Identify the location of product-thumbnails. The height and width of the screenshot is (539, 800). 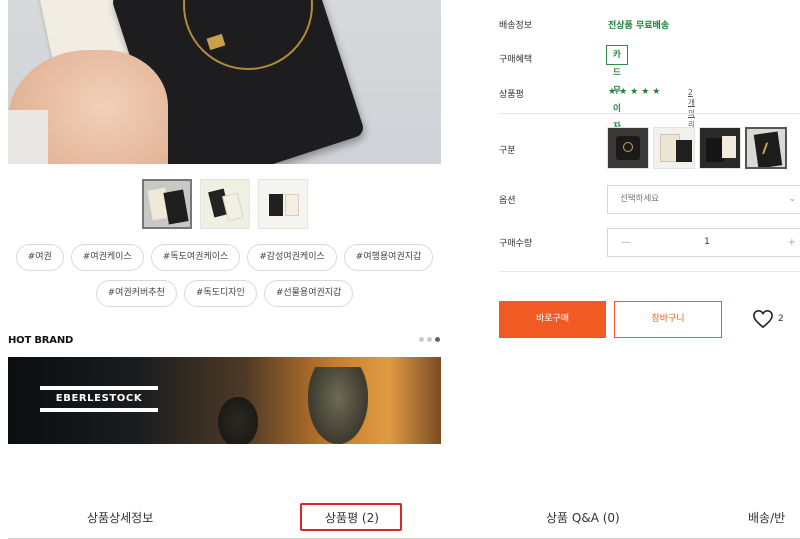
(225, 204).